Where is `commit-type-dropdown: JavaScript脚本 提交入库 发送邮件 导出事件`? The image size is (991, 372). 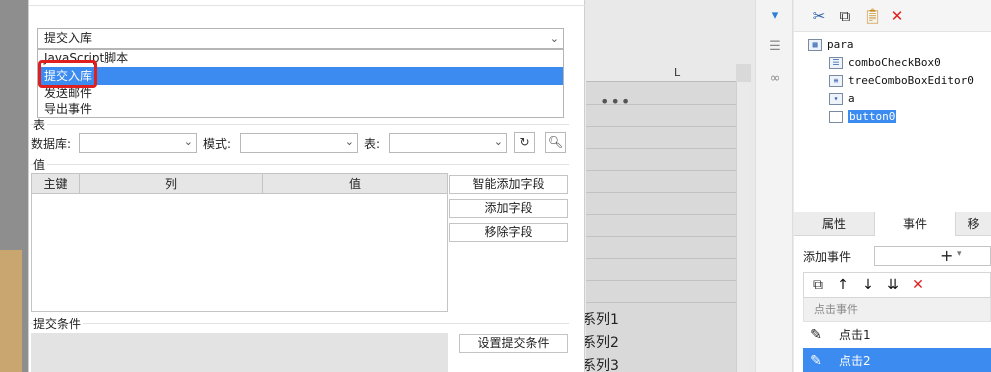
commit-type-dropdown: JavaScript脚本 提交入库 发送邮件 导出事件 is located at coordinates (300, 83).